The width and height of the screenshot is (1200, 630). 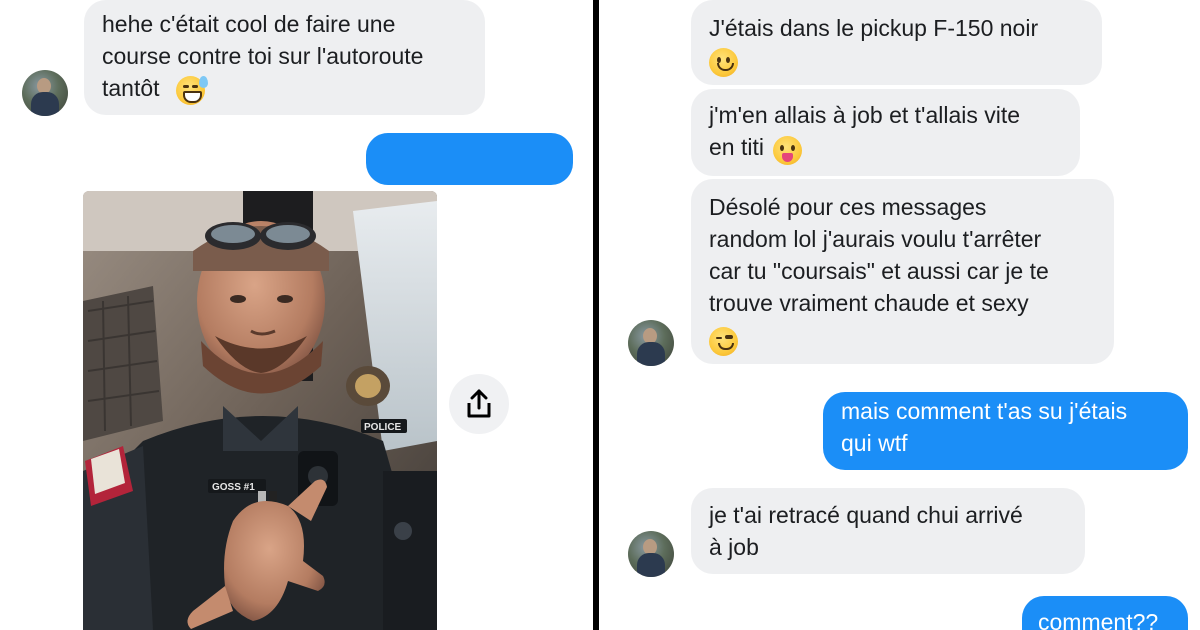 I want to click on outgoing-message-bubble: ?????? t qui toé, so click(x=469, y=171).